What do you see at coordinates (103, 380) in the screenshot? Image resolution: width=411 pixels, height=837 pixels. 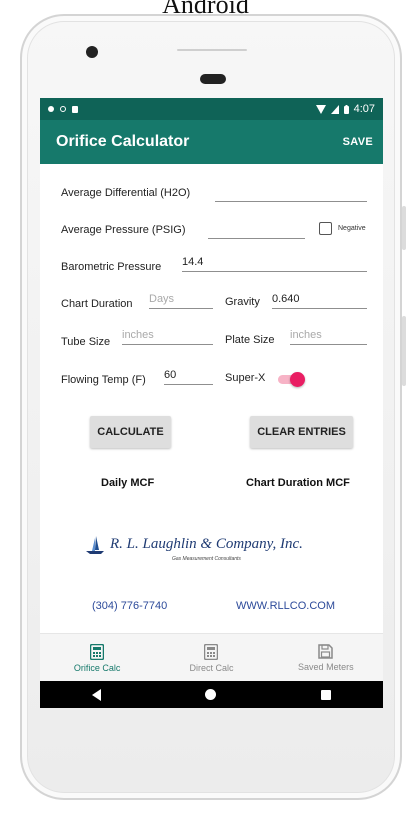 I see `flowing-temp-label: Flowing Temp (F)` at bounding box center [103, 380].